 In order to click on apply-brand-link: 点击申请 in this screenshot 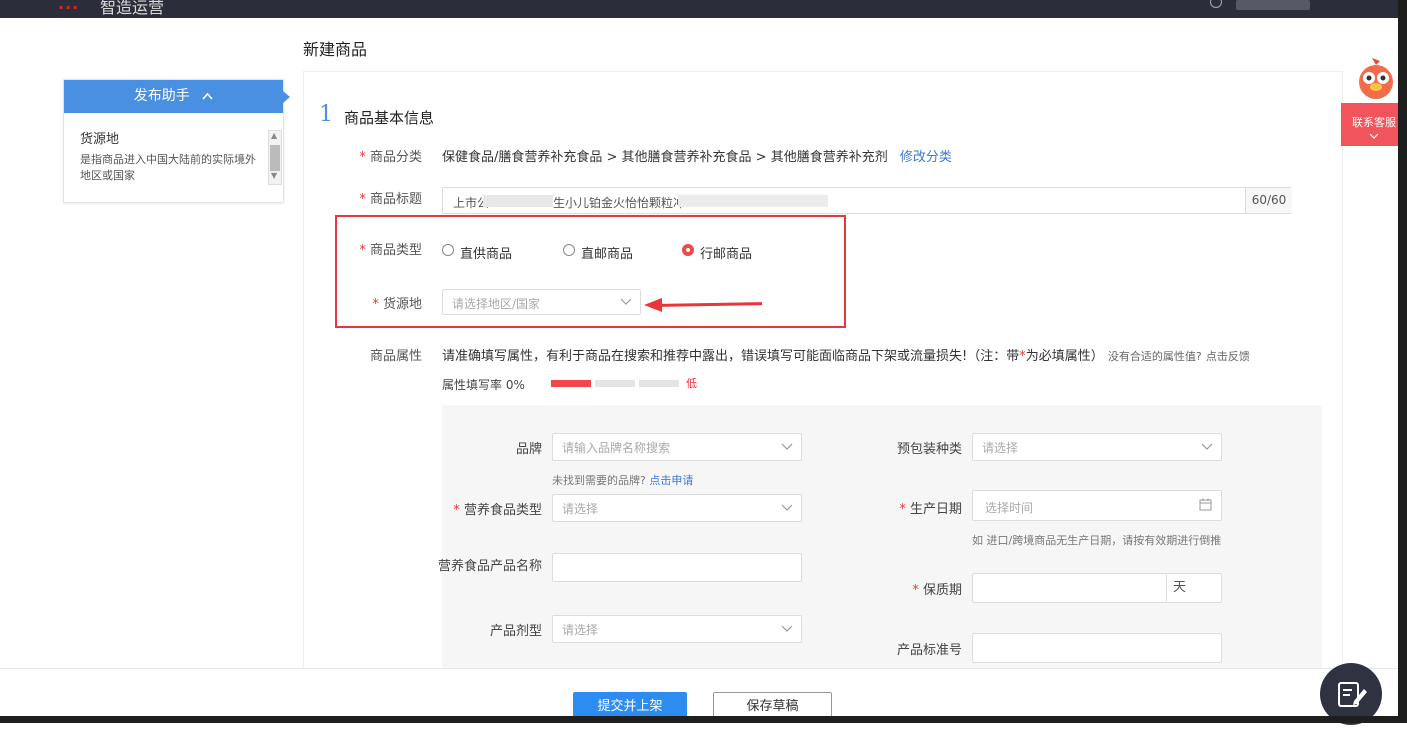, I will do `click(671, 480)`.